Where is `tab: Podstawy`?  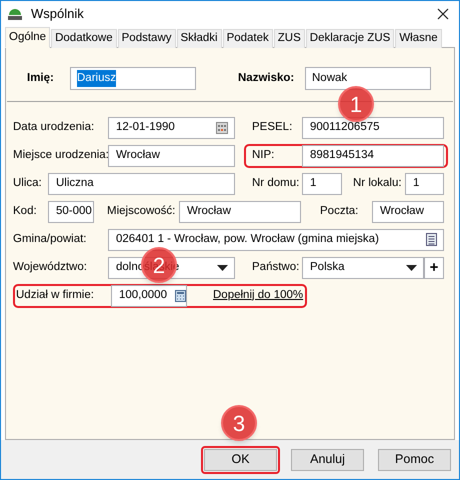
tab: Podstawy is located at coordinates (147, 38).